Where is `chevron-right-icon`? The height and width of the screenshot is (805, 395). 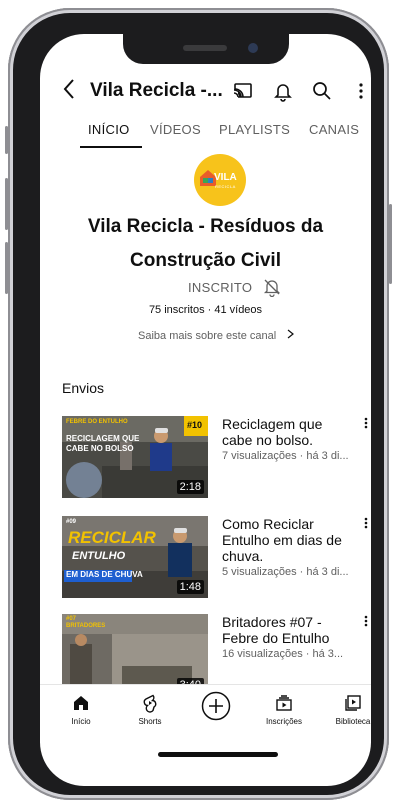 chevron-right-icon is located at coordinates (291, 335).